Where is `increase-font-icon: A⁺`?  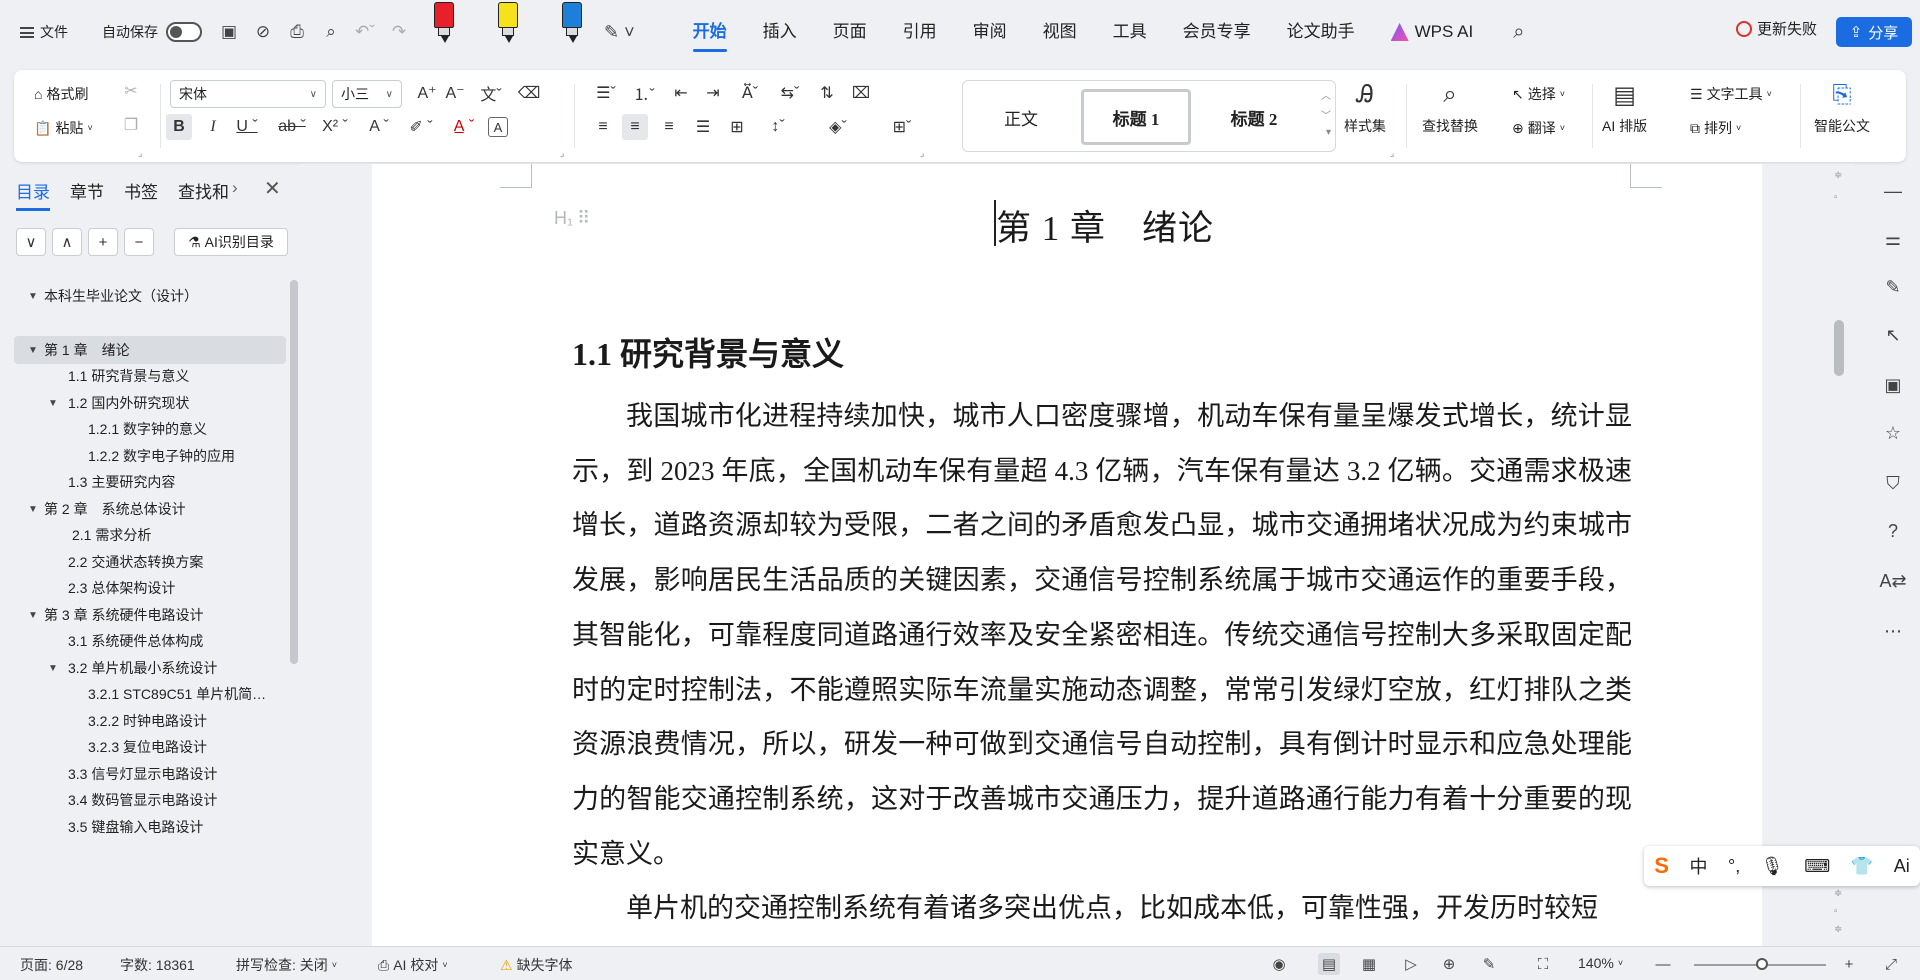
increase-font-icon: A⁺ is located at coordinates (427, 93).